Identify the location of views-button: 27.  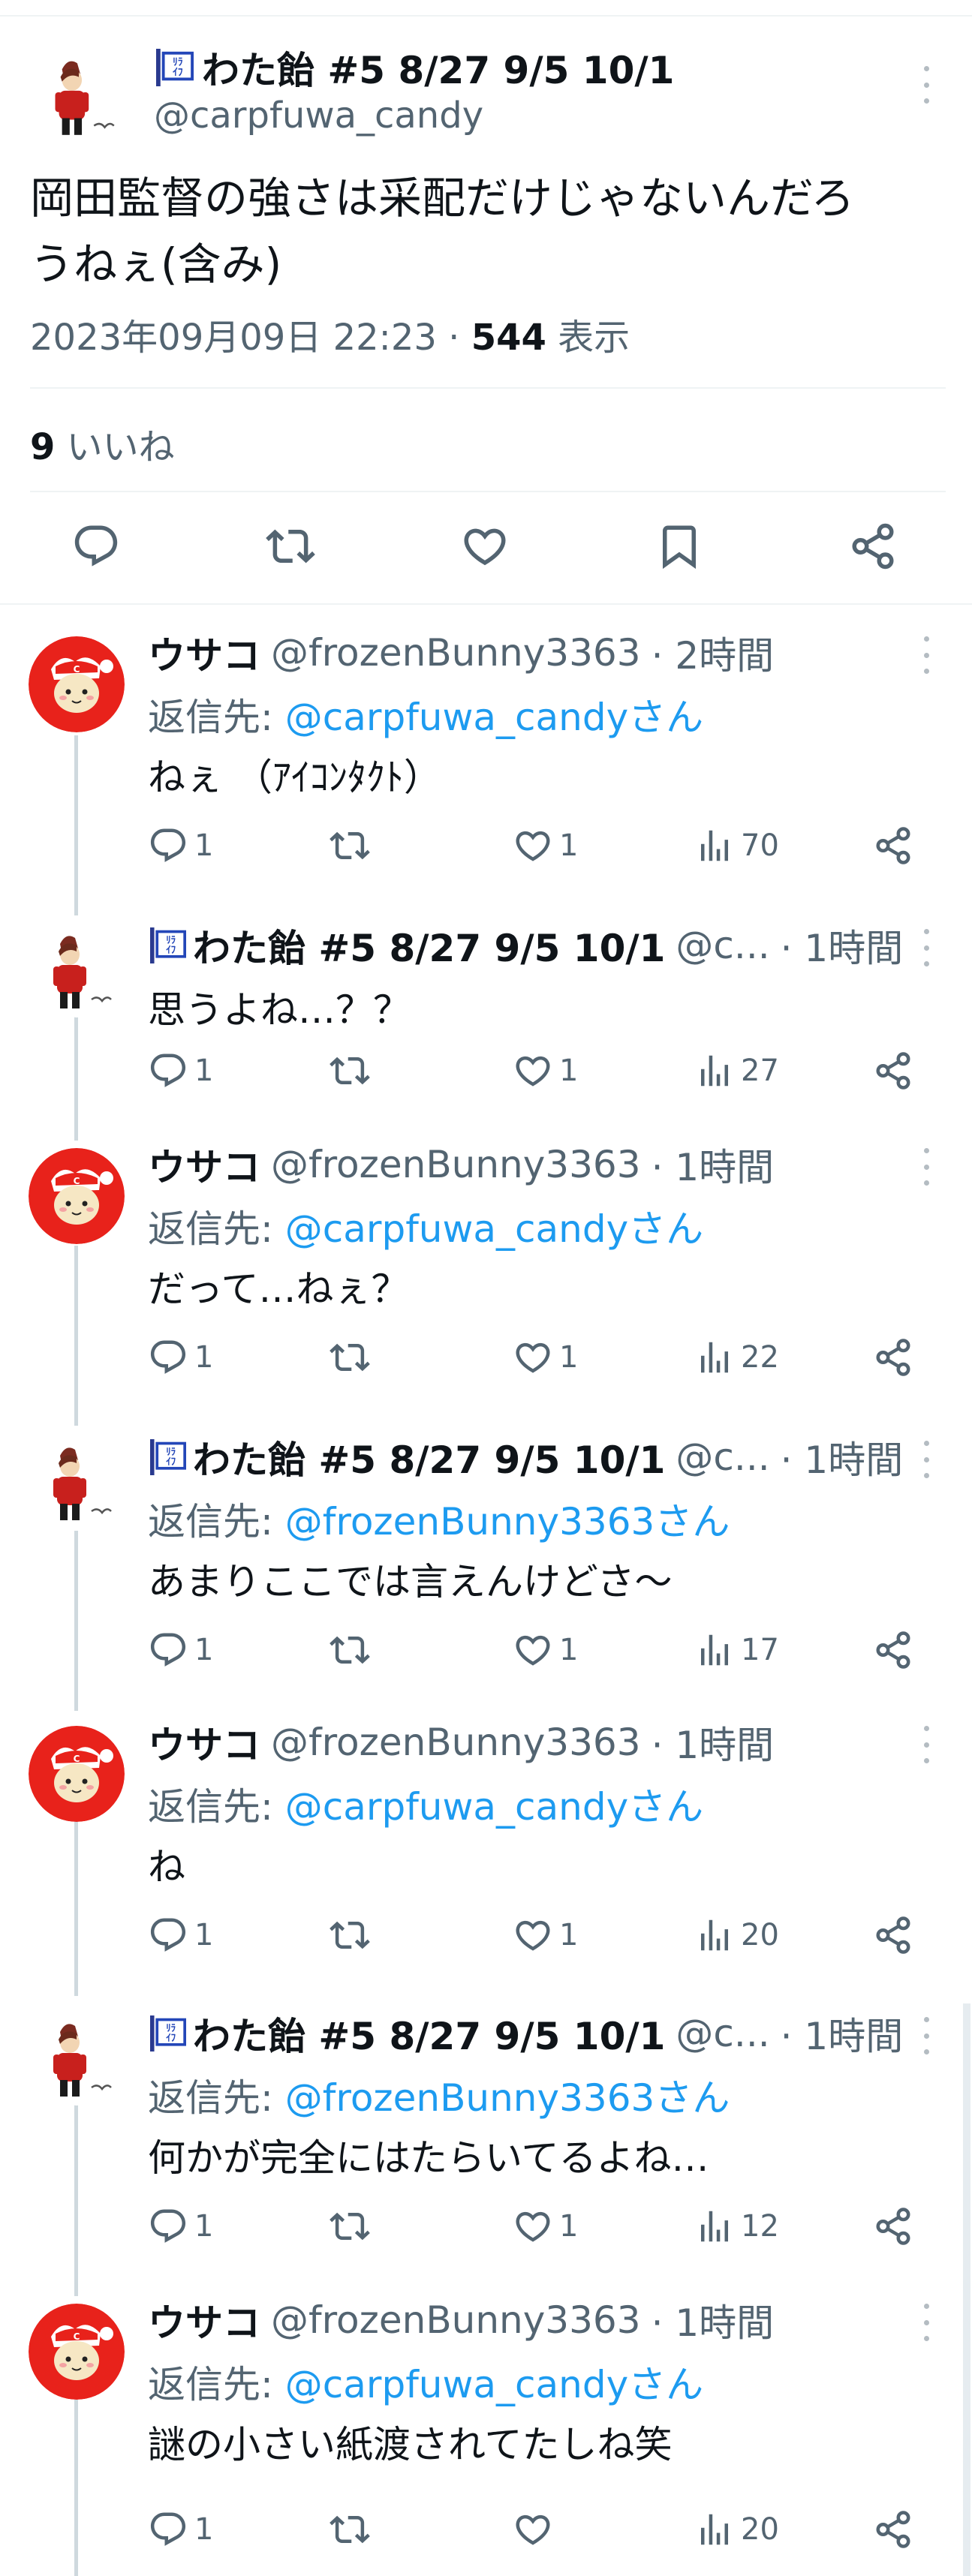
(736, 1071).